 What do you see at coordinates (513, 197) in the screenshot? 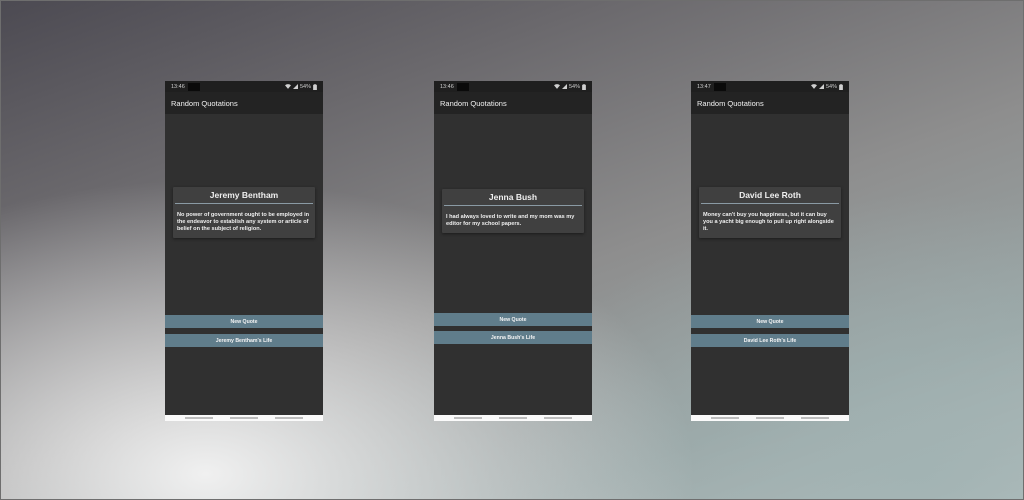
I see `quote-author: Jenna Bush` at bounding box center [513, 197].